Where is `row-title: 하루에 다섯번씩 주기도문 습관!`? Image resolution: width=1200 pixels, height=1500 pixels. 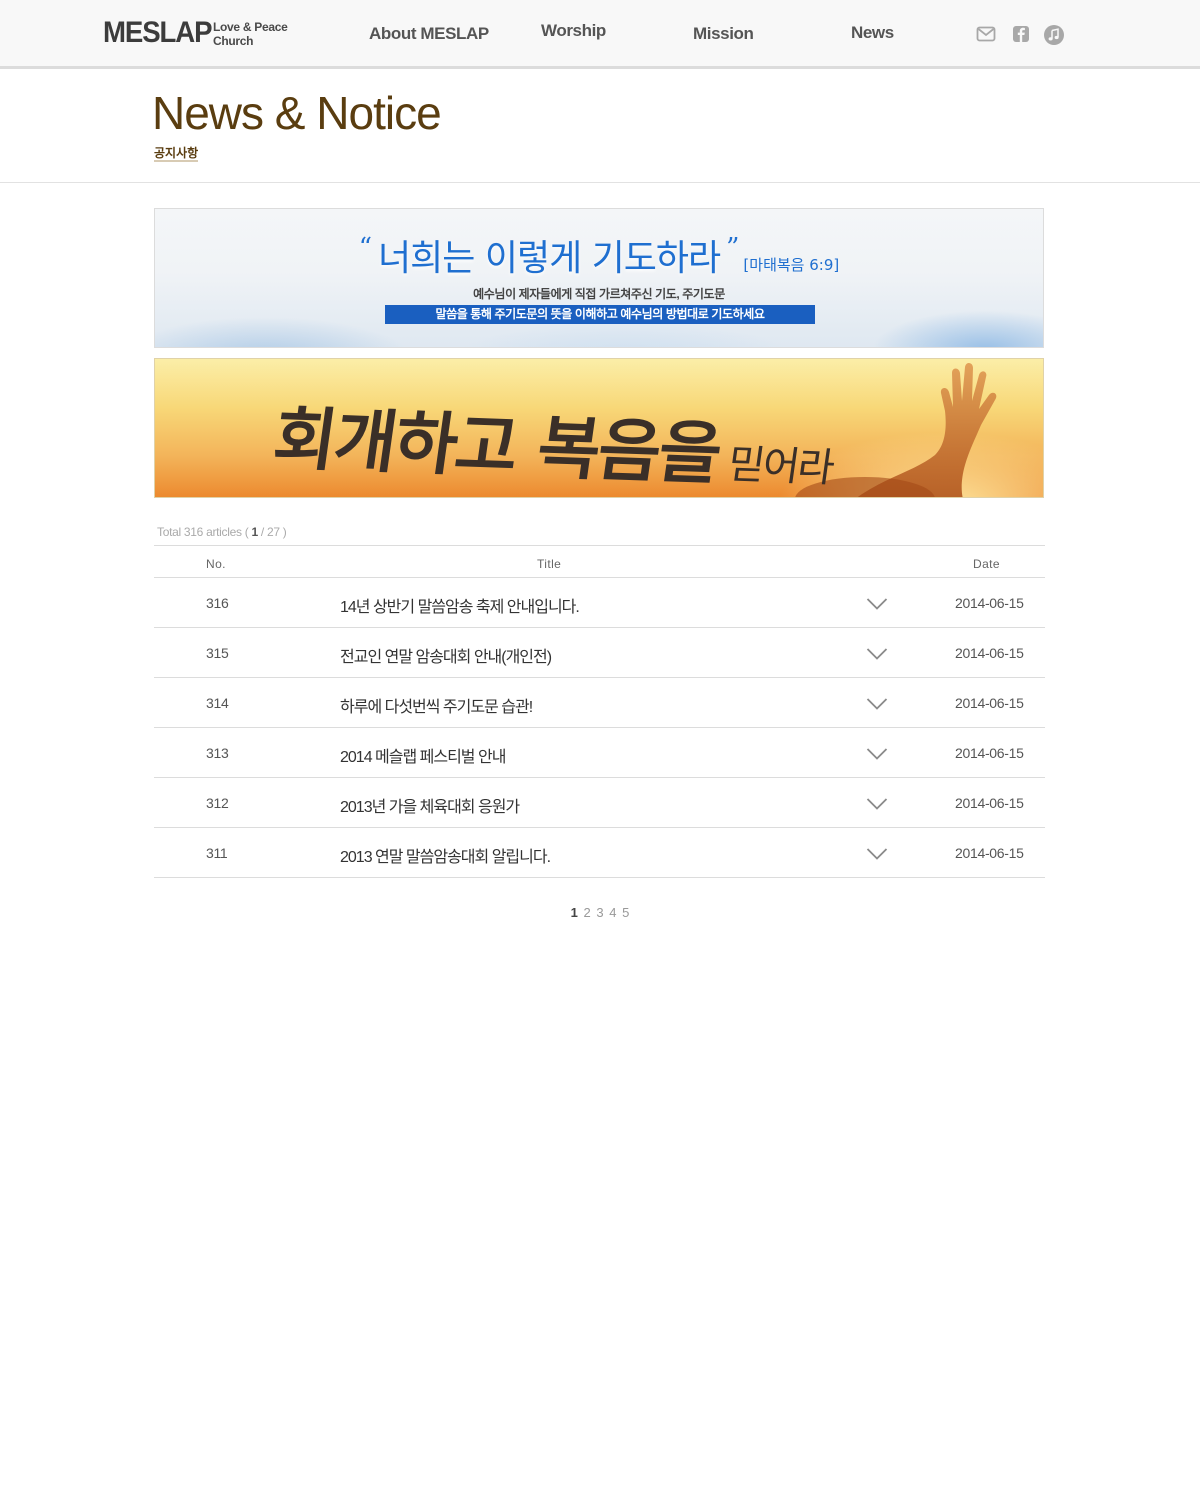
row-title: 하루에 다섯번씩 주기도문 습관! is located at coordinates (436, 705).